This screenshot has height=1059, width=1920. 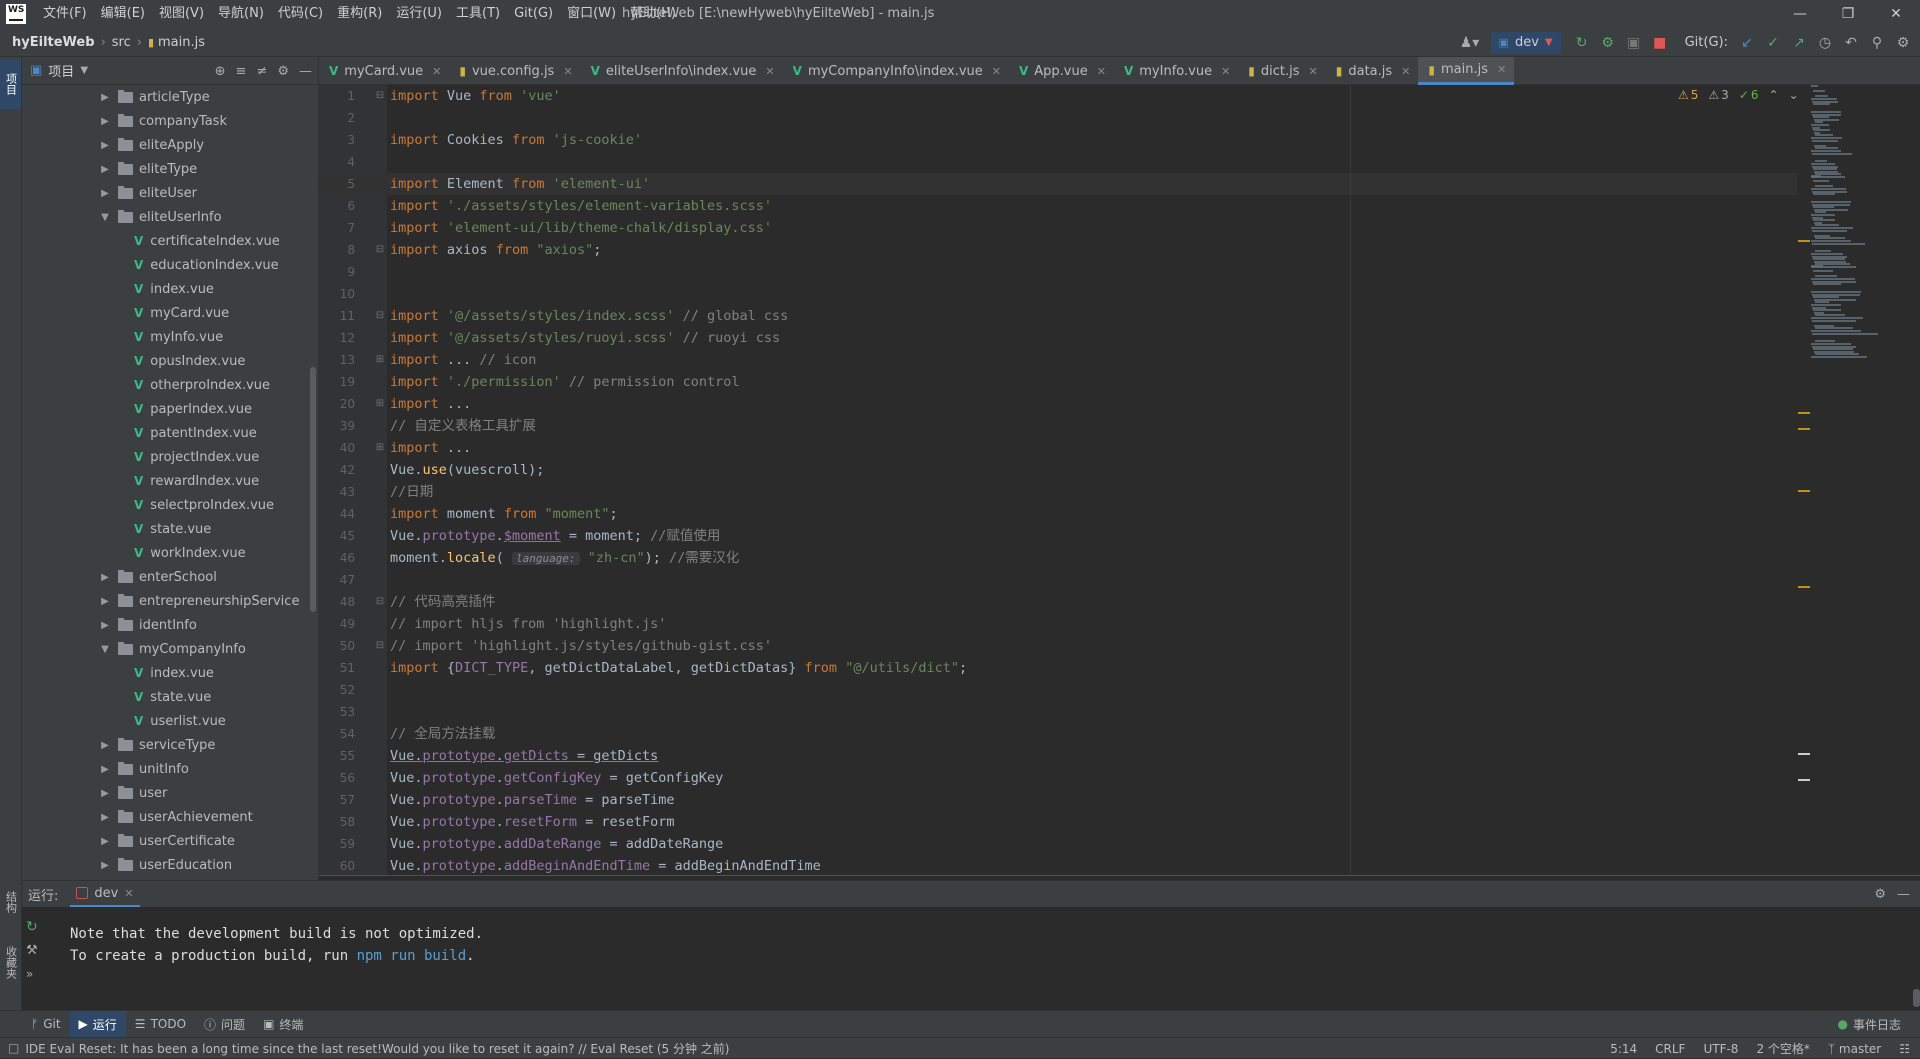 I want to click on code-line: //日期, so click(x=1092, y=492).